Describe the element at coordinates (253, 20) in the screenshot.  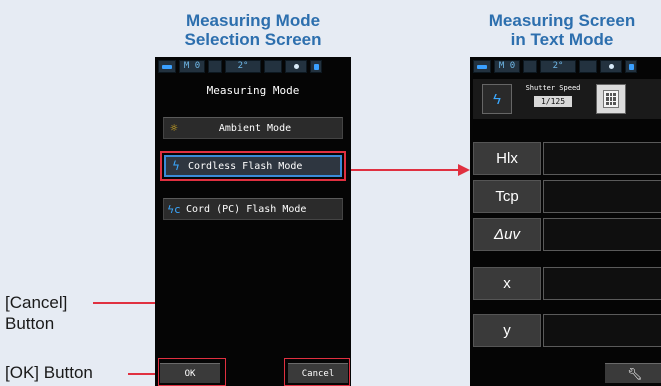
I see `heading-line-1: Measuring Mode` at that location.